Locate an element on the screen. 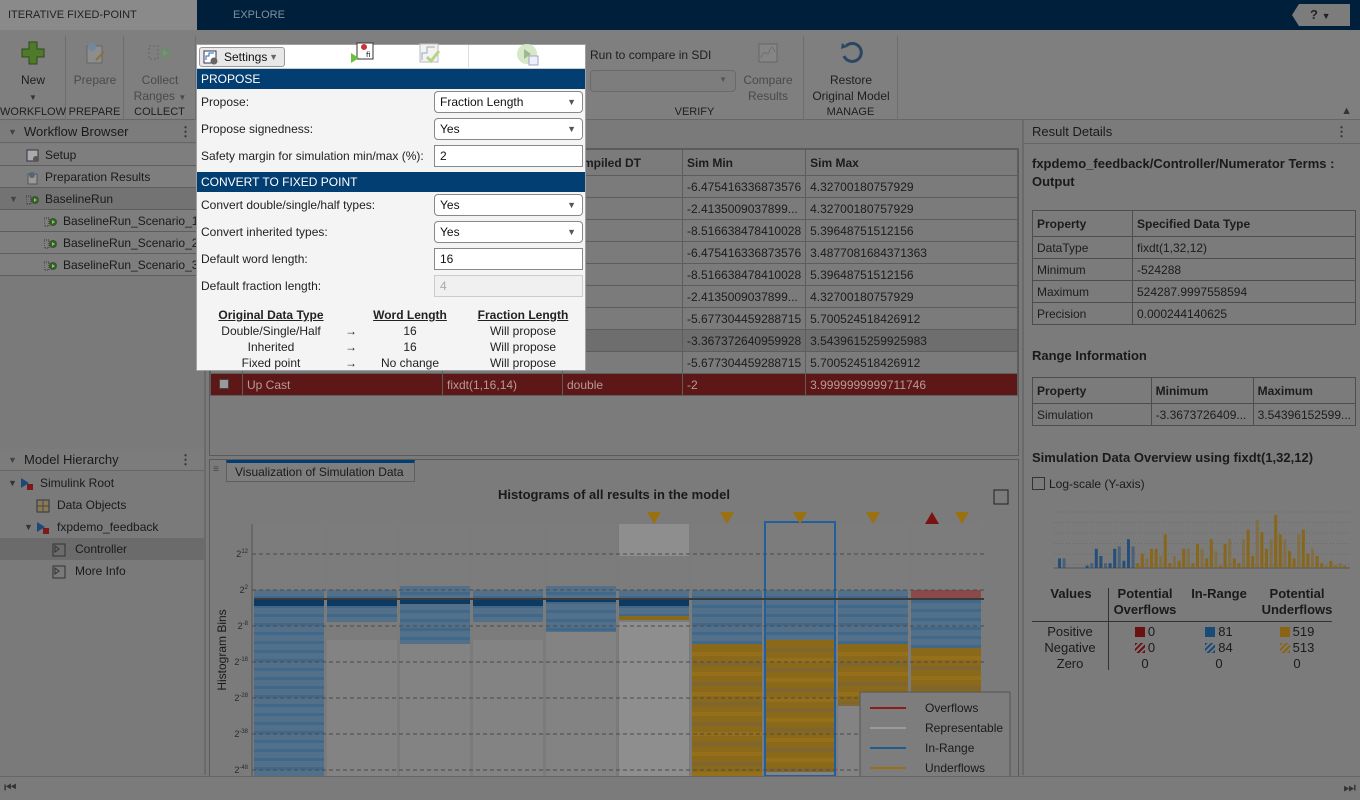 The width and height of the screenshot is (1360, 800). convert-inherited-row: Convert inherited types: Yes ▼ is located at coordinates (391, 232).